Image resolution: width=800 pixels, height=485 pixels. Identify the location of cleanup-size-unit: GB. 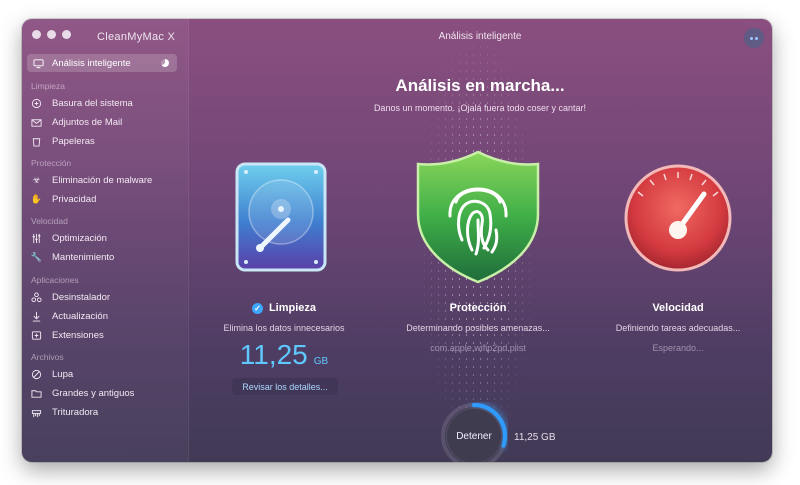
(321, 361).